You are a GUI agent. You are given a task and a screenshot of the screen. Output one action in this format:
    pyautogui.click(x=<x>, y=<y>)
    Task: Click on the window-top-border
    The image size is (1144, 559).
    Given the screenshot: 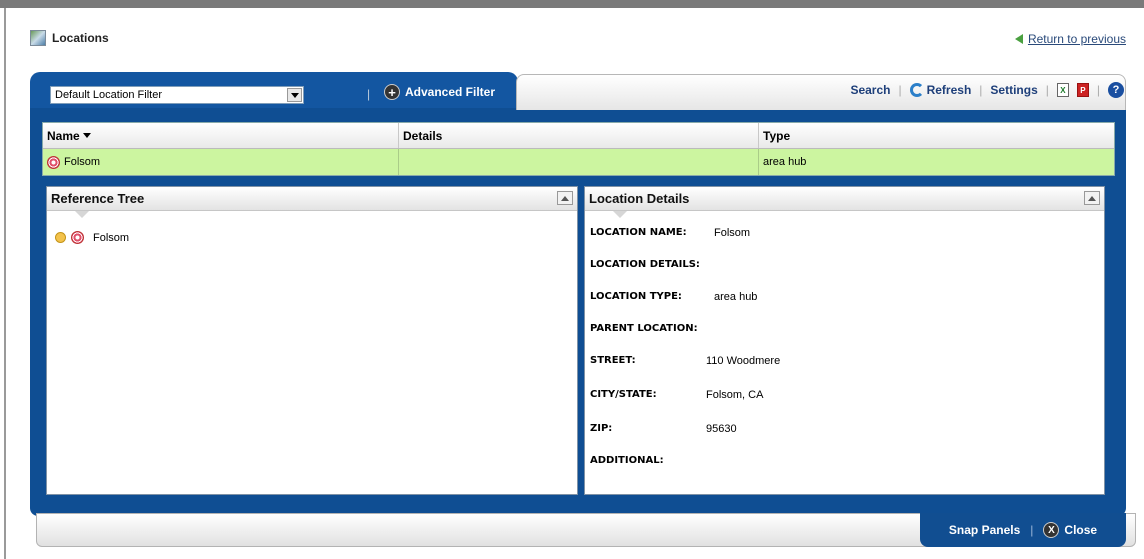 What is the action you would take?
    pyautogui.click(x=572, y=4)
    